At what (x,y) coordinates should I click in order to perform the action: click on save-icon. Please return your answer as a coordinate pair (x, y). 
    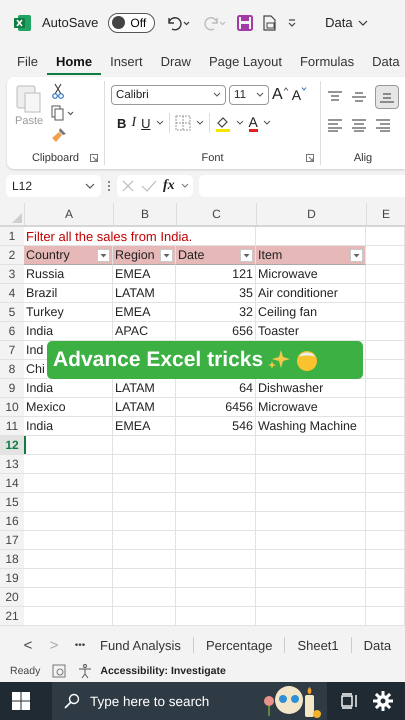
    Looking at the image, I should click on (245, 22).